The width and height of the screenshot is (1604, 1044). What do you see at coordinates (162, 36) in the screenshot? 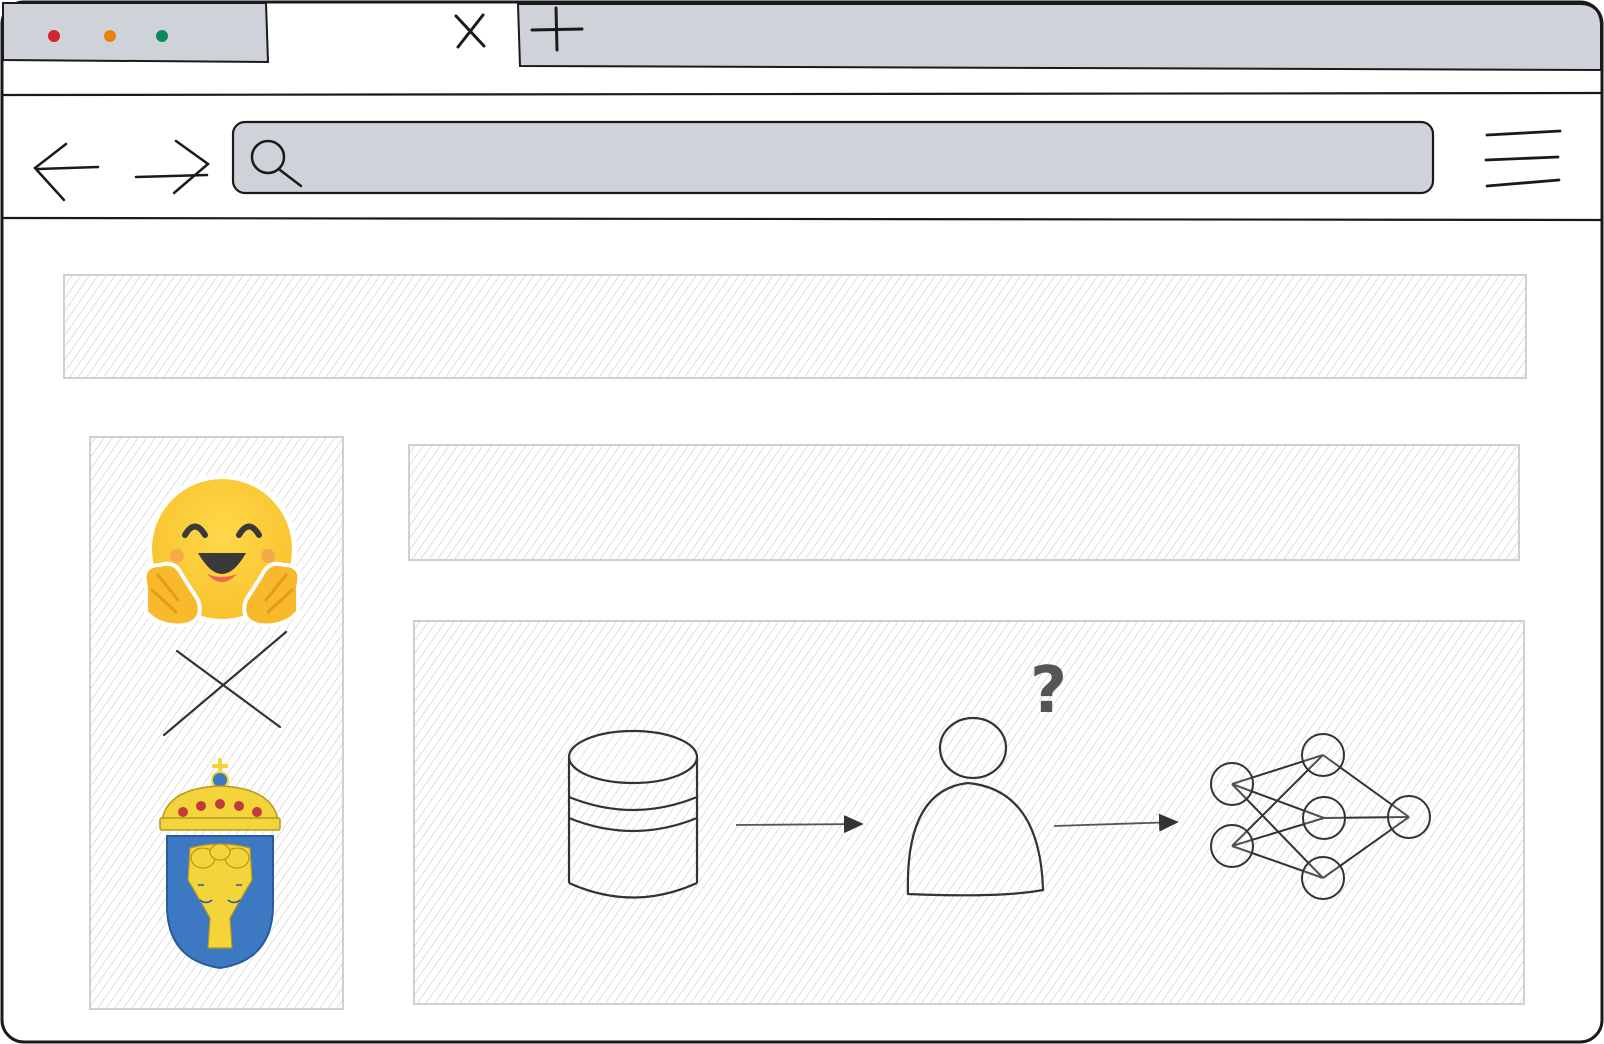
I see `maximize-window-button` at bounding box center [162, 36].